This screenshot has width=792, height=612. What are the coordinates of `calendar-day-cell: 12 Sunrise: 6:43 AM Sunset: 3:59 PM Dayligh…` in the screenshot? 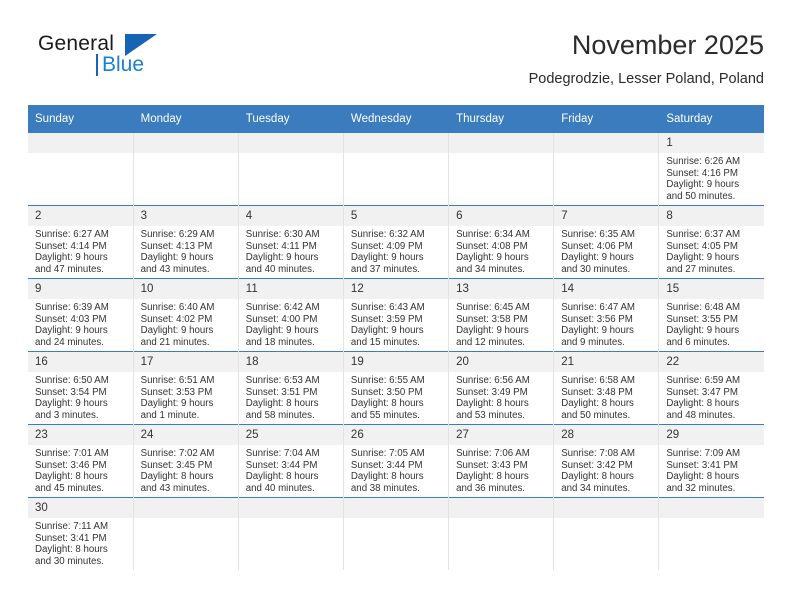 It's located at (395, 315).